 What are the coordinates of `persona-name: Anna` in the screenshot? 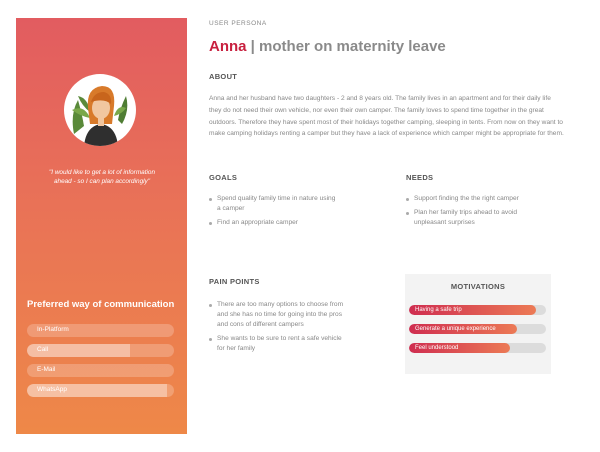 It's located at (228, 46).